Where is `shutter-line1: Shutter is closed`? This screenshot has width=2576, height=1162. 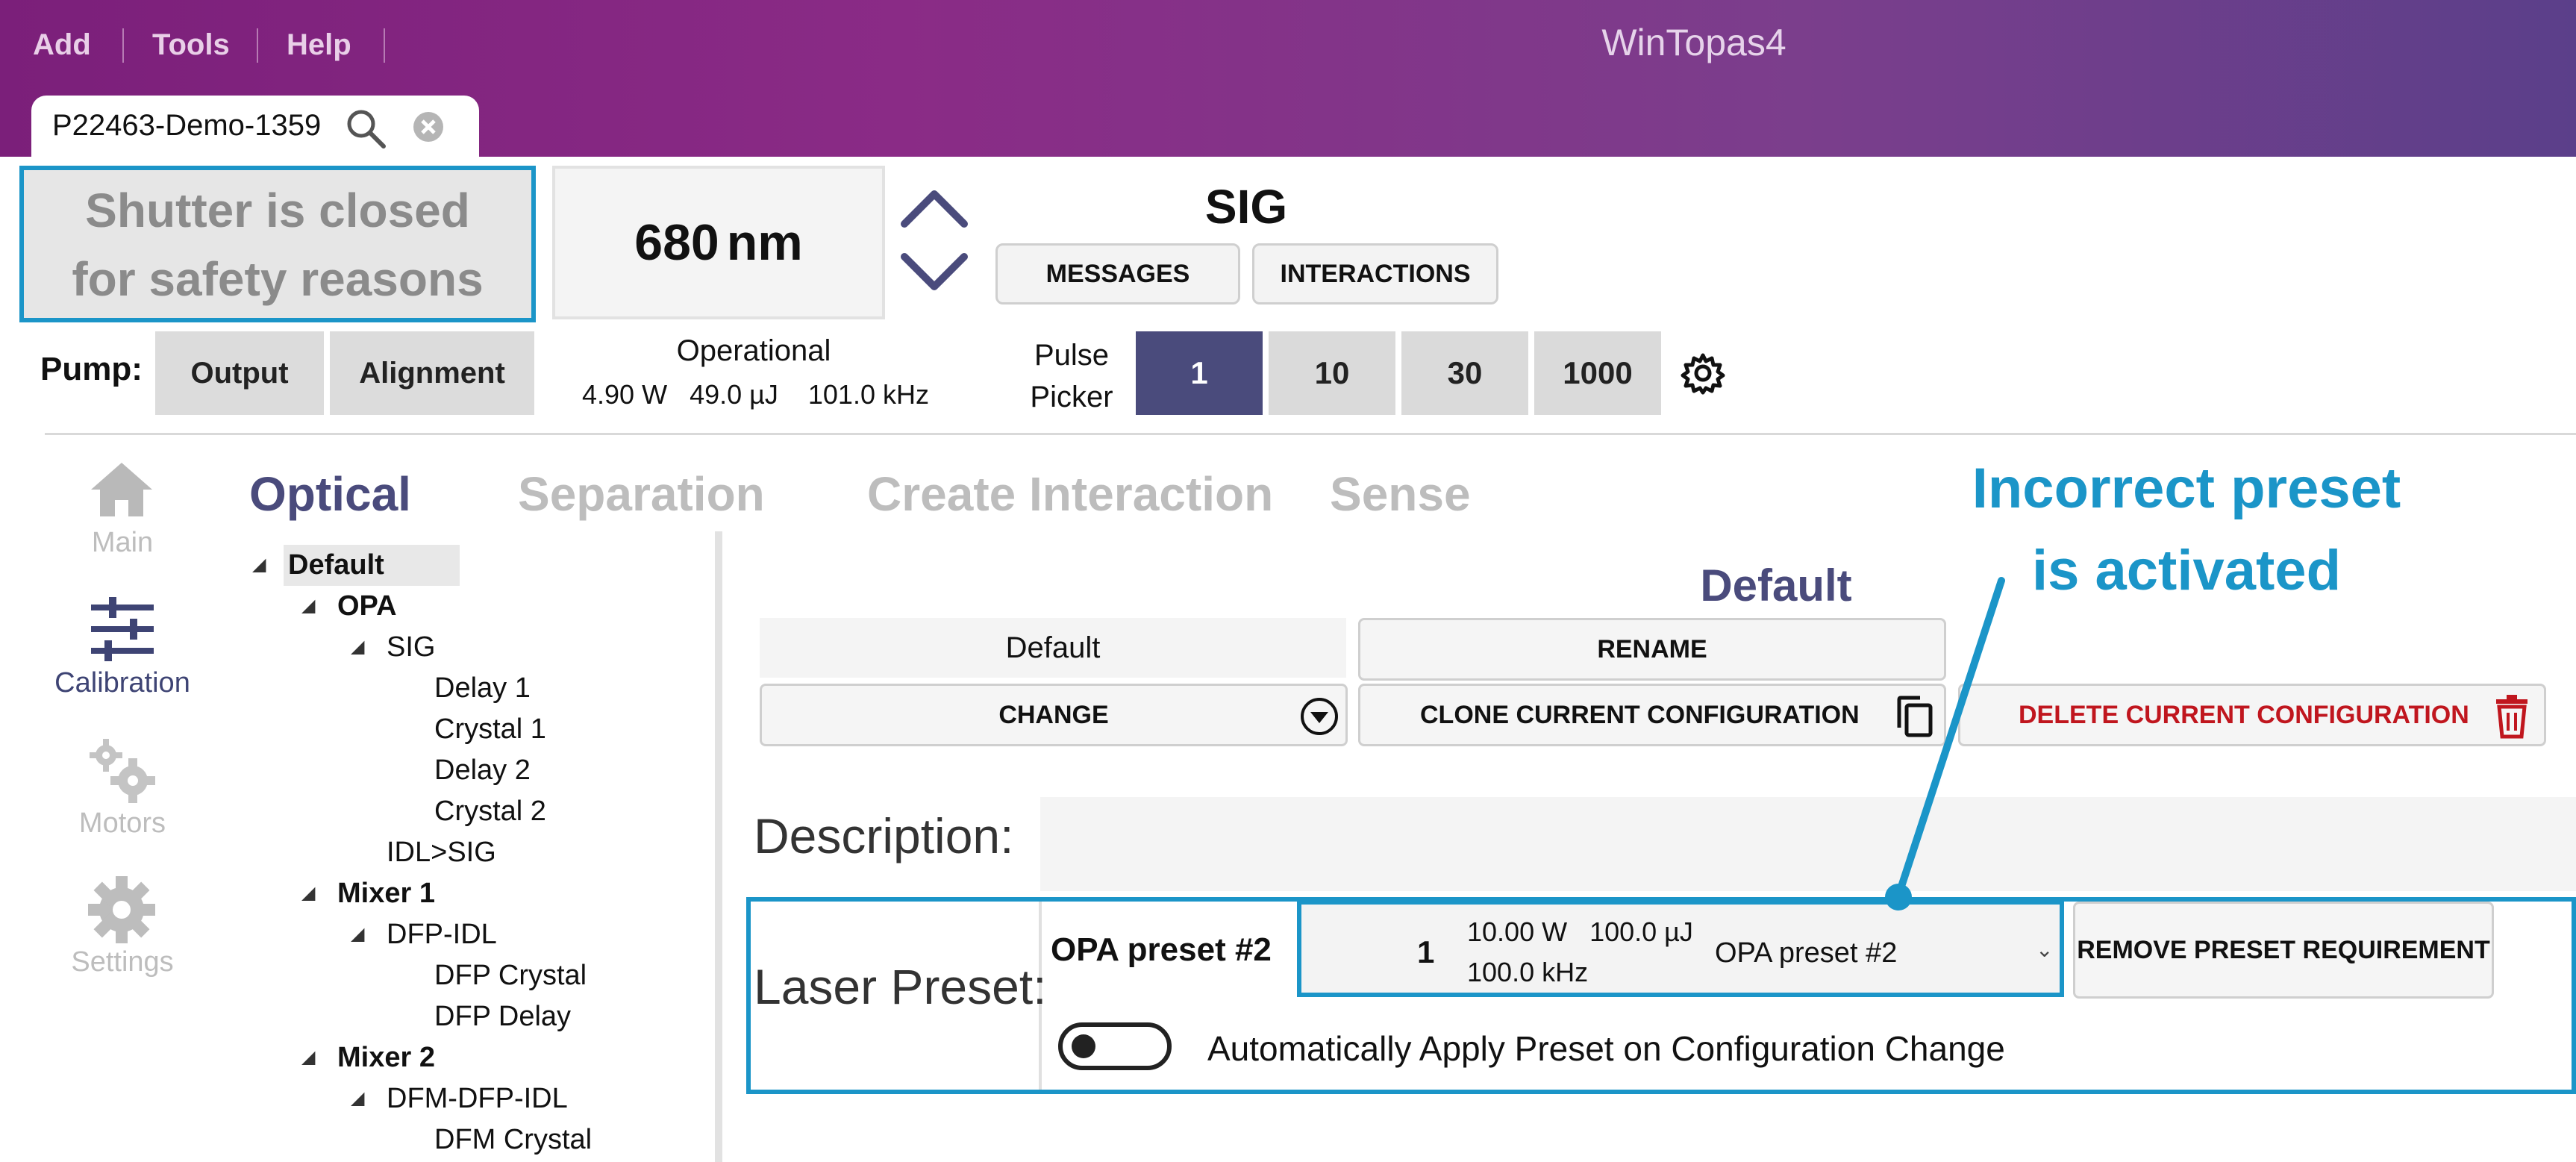
shutter-line1: Shutter is closed is located at coordinates (277, 211).